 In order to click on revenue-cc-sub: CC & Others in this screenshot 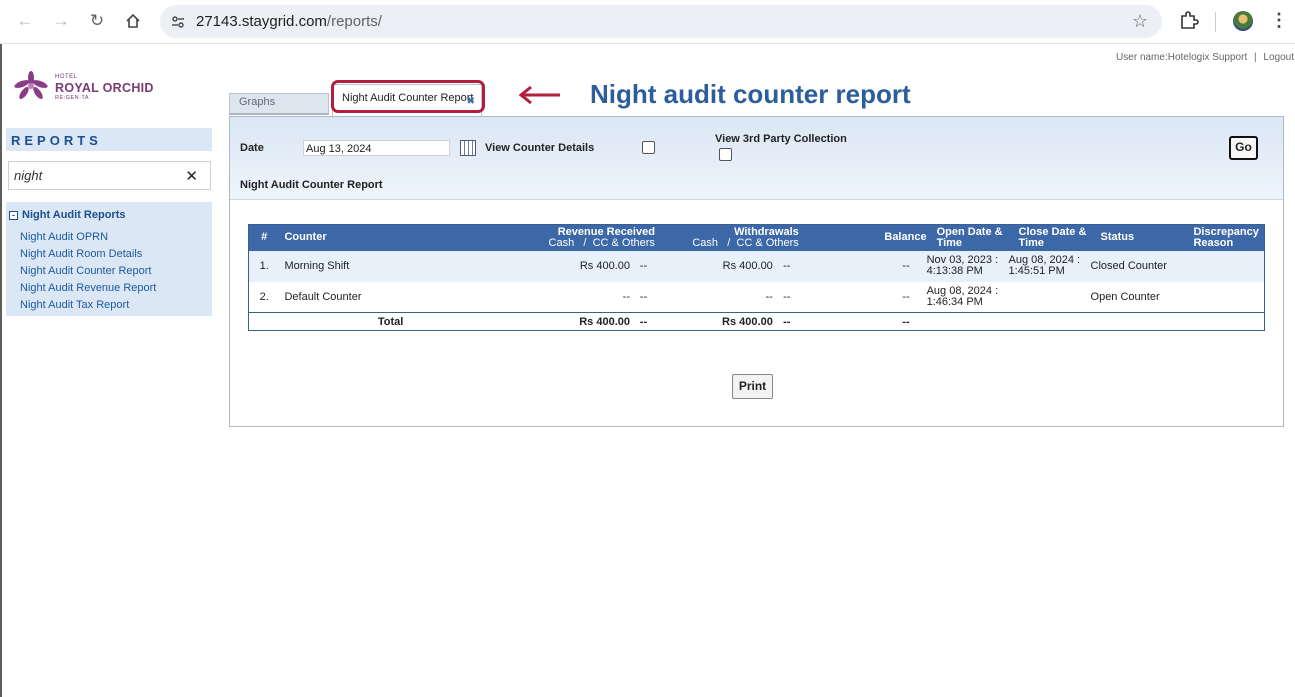, I will do `click(623, 242)`.